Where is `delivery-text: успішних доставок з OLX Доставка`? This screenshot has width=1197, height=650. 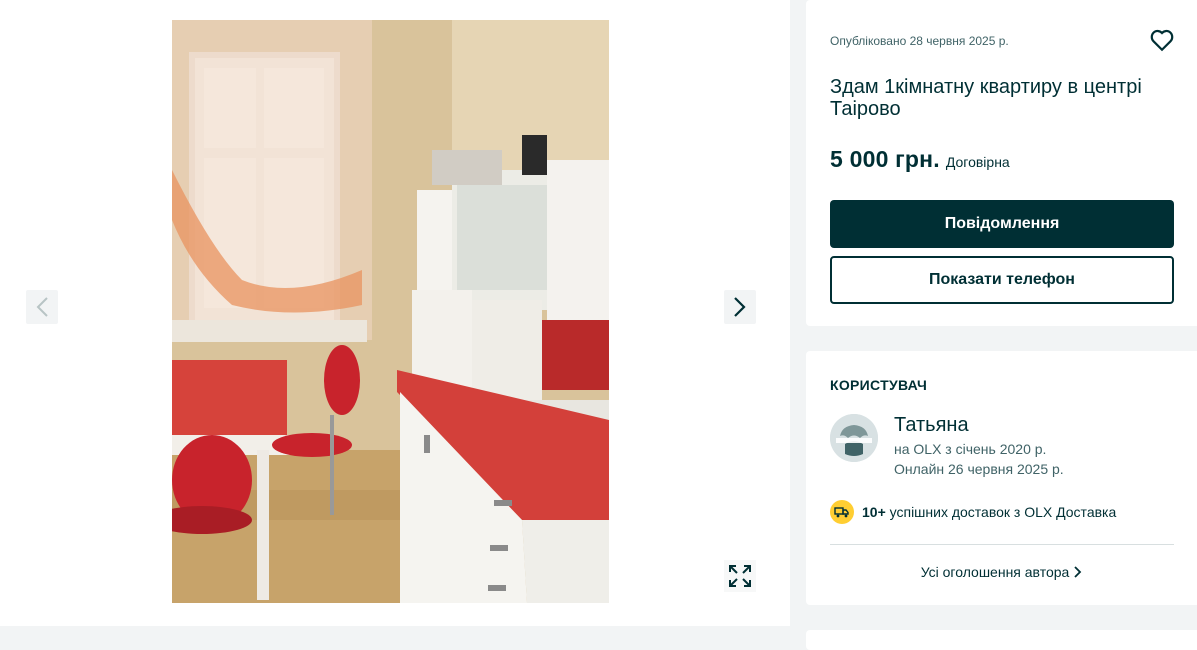 delivery-text: успішних доставок з OLX Доставка is located at coordinates (1003, 512).